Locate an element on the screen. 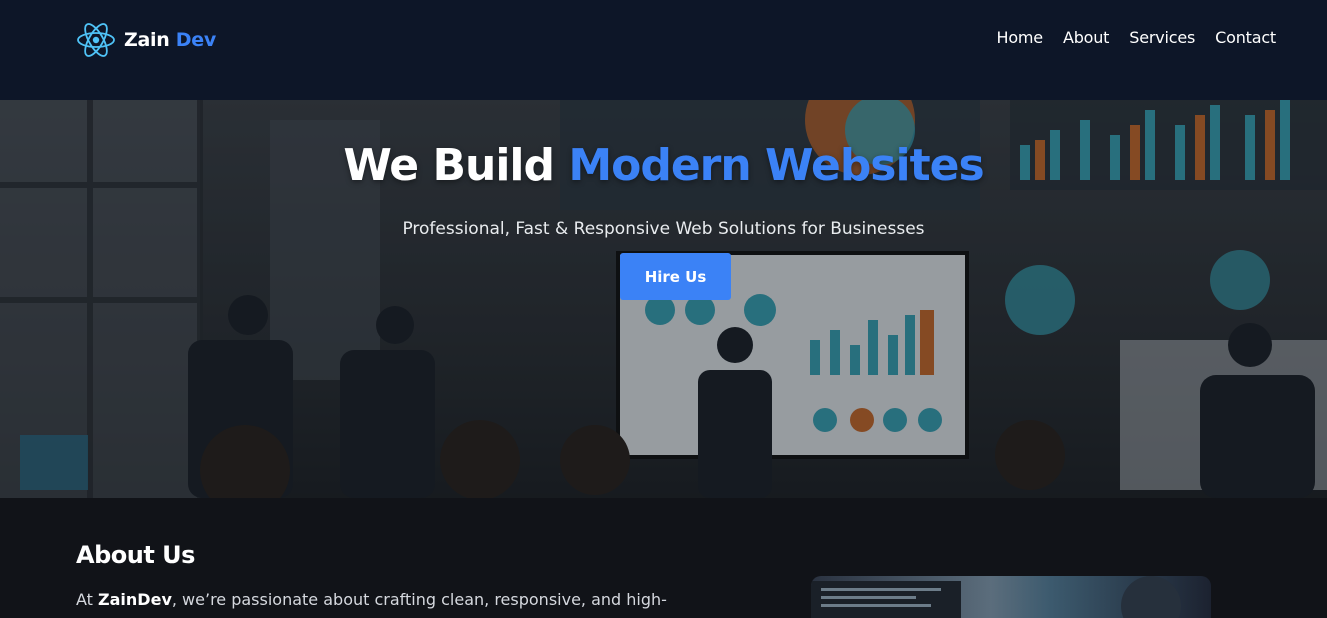  brand-name: Zain Dev is located at coordinates (170, 40).